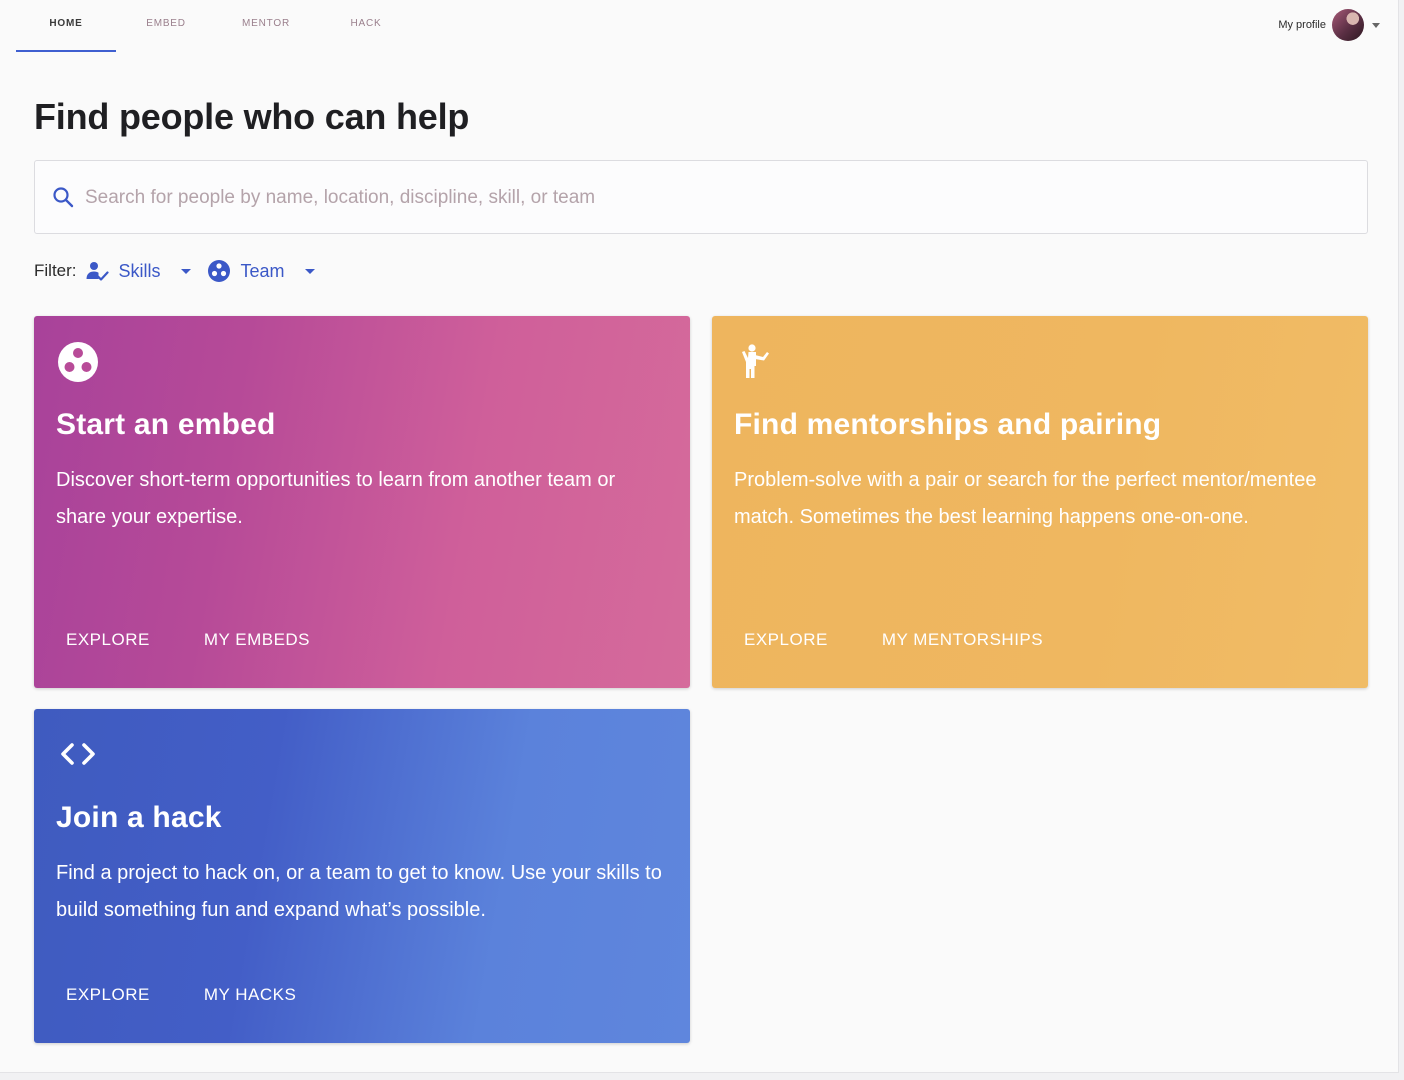 The height and width of the screenshot is (1080, 1404). I want to click on my-hacks-button: MY HACKS, so click(250, 995).